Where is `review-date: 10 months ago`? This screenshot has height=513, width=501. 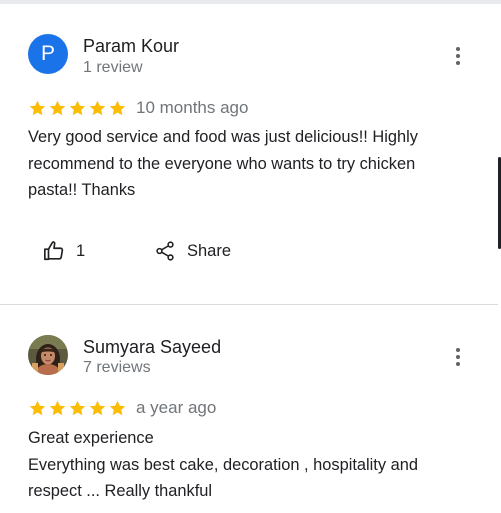 review-date: 10 months ago is located at coordinates (192, 107).